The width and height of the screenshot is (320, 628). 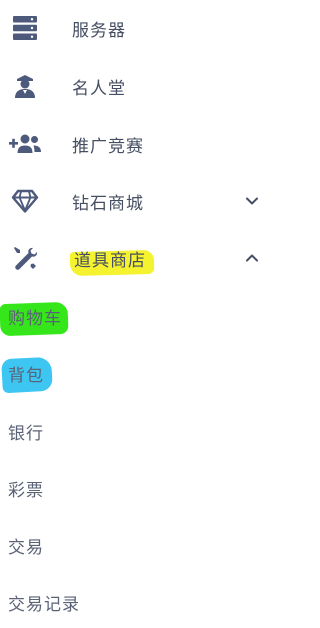 What do you see at coordinates (26, 433) in the screenshot?
I see `sidebar-subitem-label: 银行` at bounding box center [26, 433].